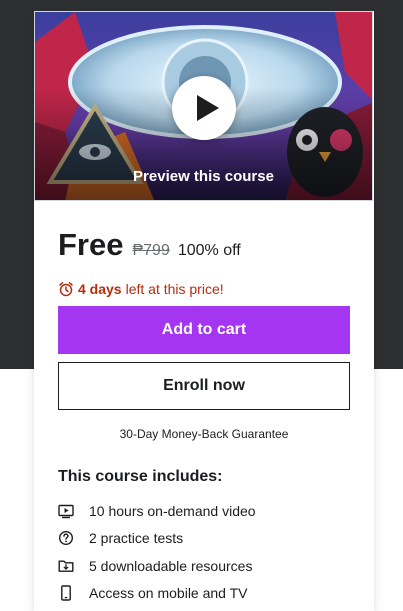 The image size is (403, 611). What do you see at coordinates (208, 108) in the screenshot?
I see `play-icon` at bounding box center [208, 108].